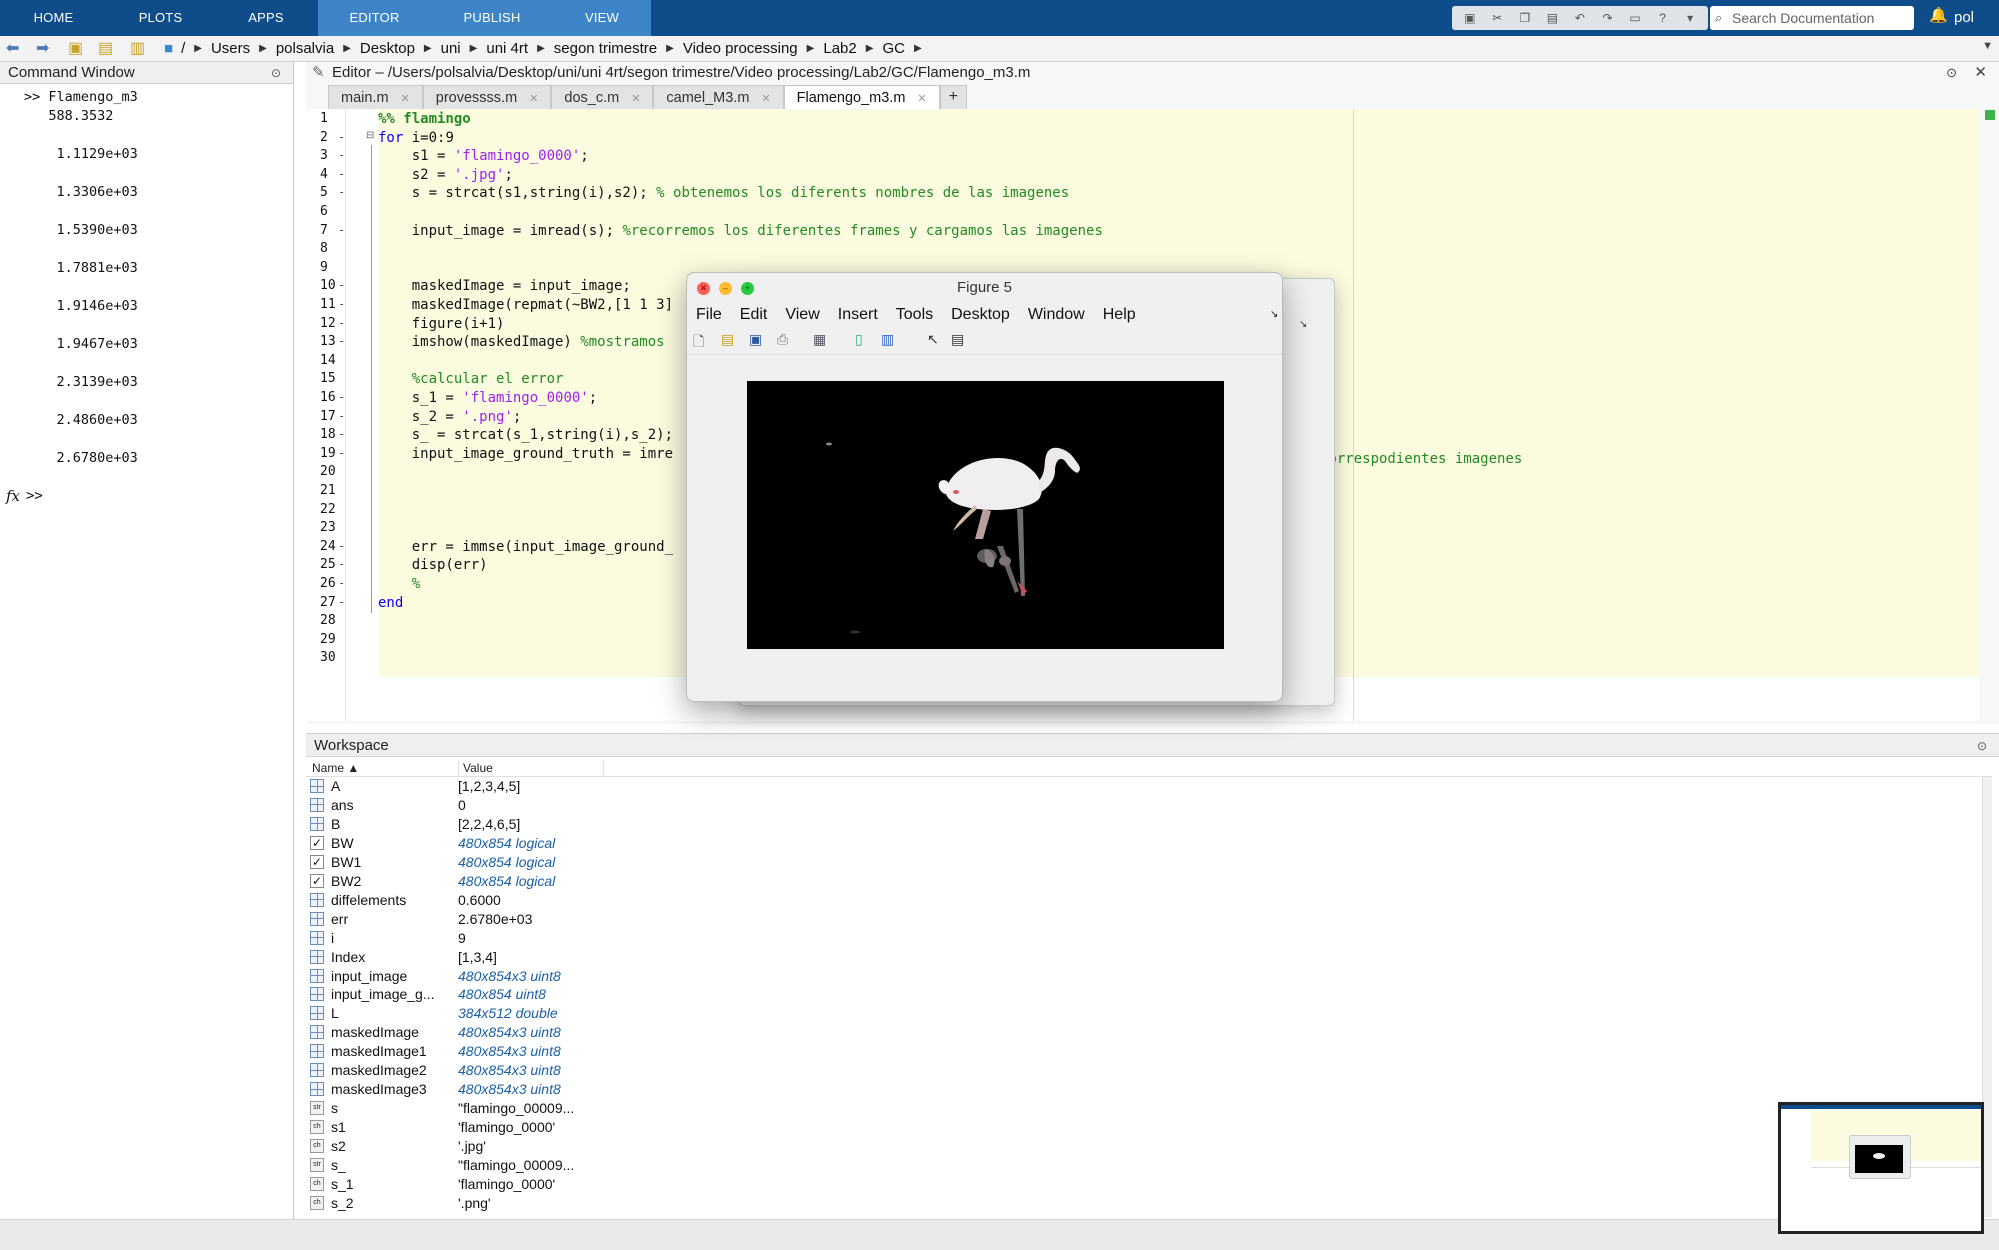 Image resolution: width=1999 pixels, height=1250 pixels. I want to click on new-tab-button: +, so click(953, 97).